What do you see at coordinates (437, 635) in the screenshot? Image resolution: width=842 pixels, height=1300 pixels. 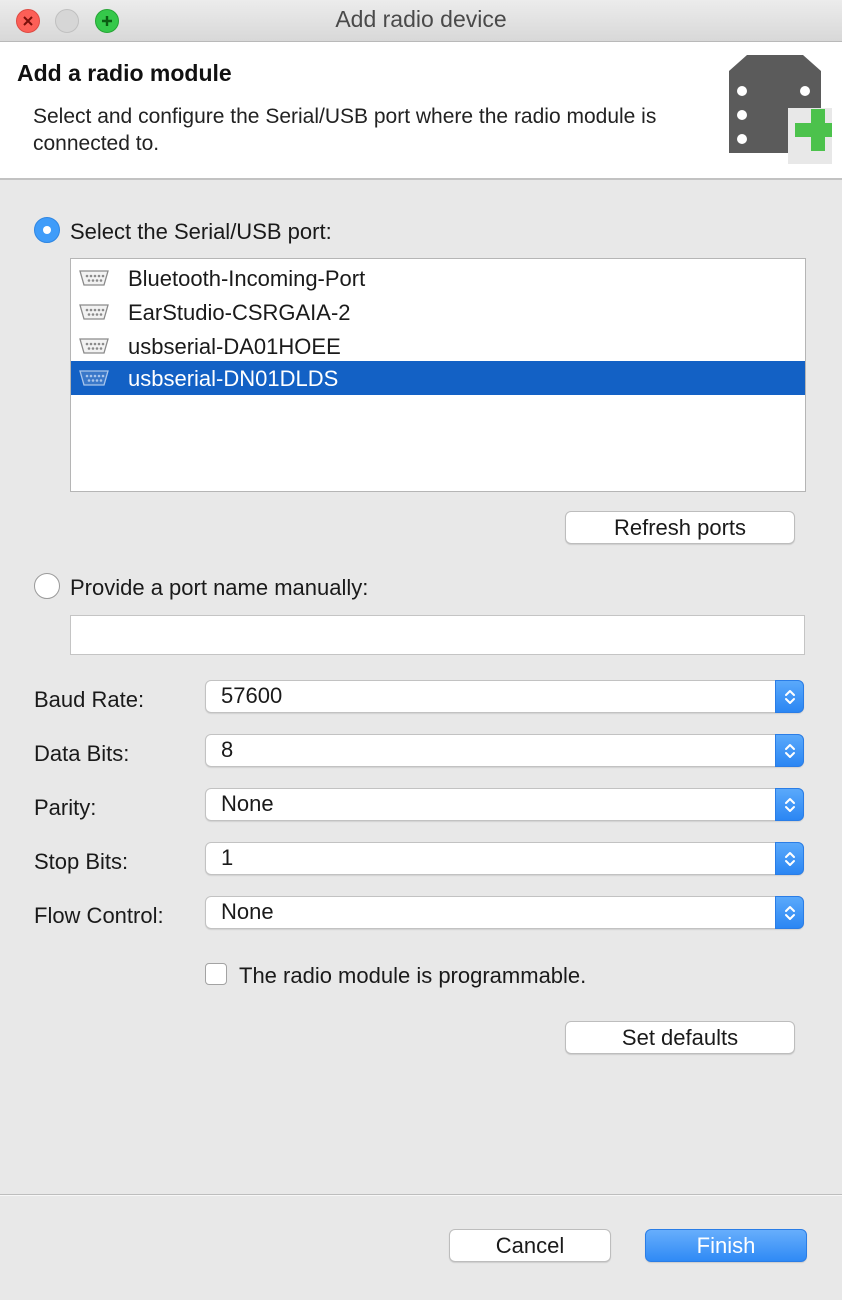 I see `manual-port-input` at bounding box center [437, 635].